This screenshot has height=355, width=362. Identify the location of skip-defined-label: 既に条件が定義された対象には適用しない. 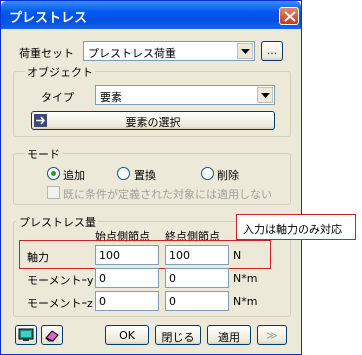
(167, 194).